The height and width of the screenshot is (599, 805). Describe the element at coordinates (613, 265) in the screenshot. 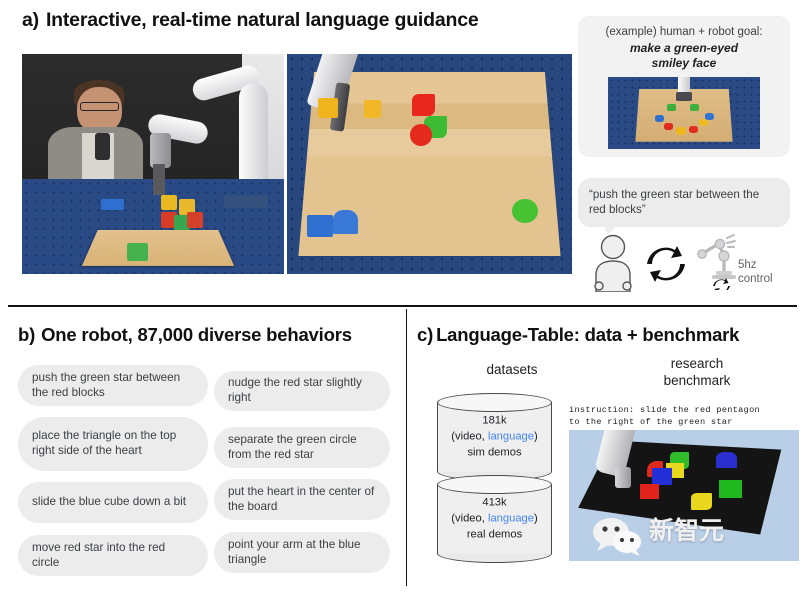

I see `human-icon` at that location.